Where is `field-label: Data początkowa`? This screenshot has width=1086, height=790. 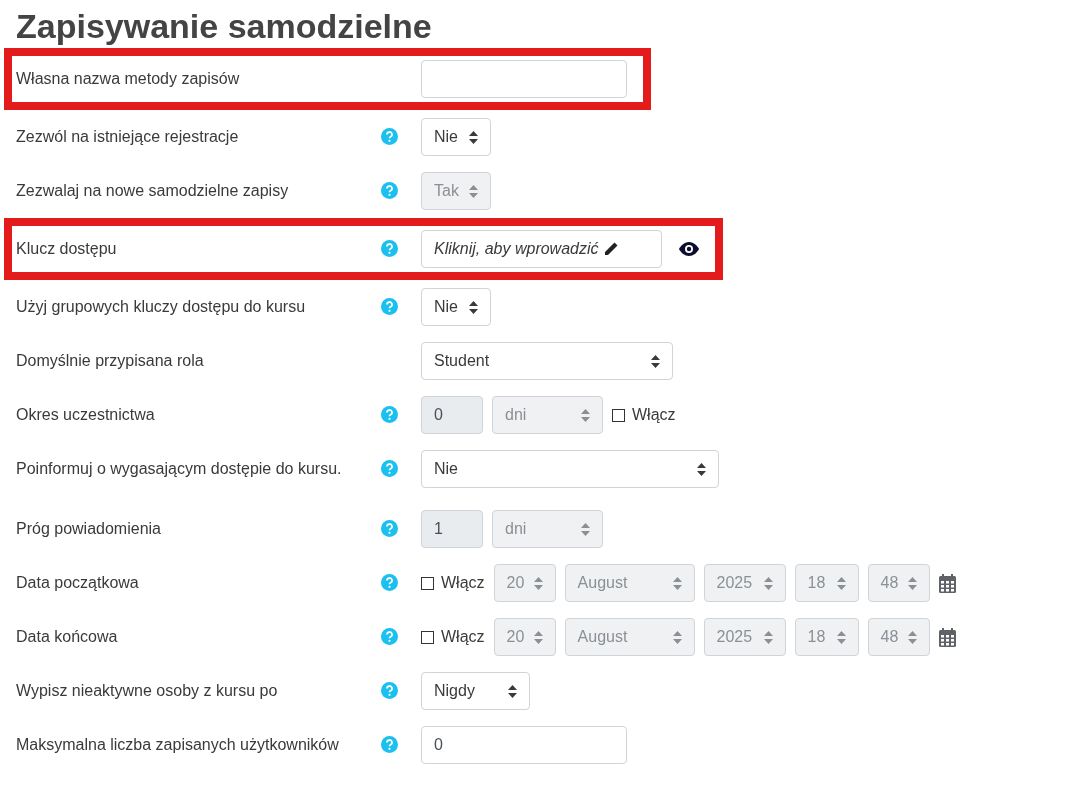
field-label: Data początkowa is located at coordinates (78, 583).